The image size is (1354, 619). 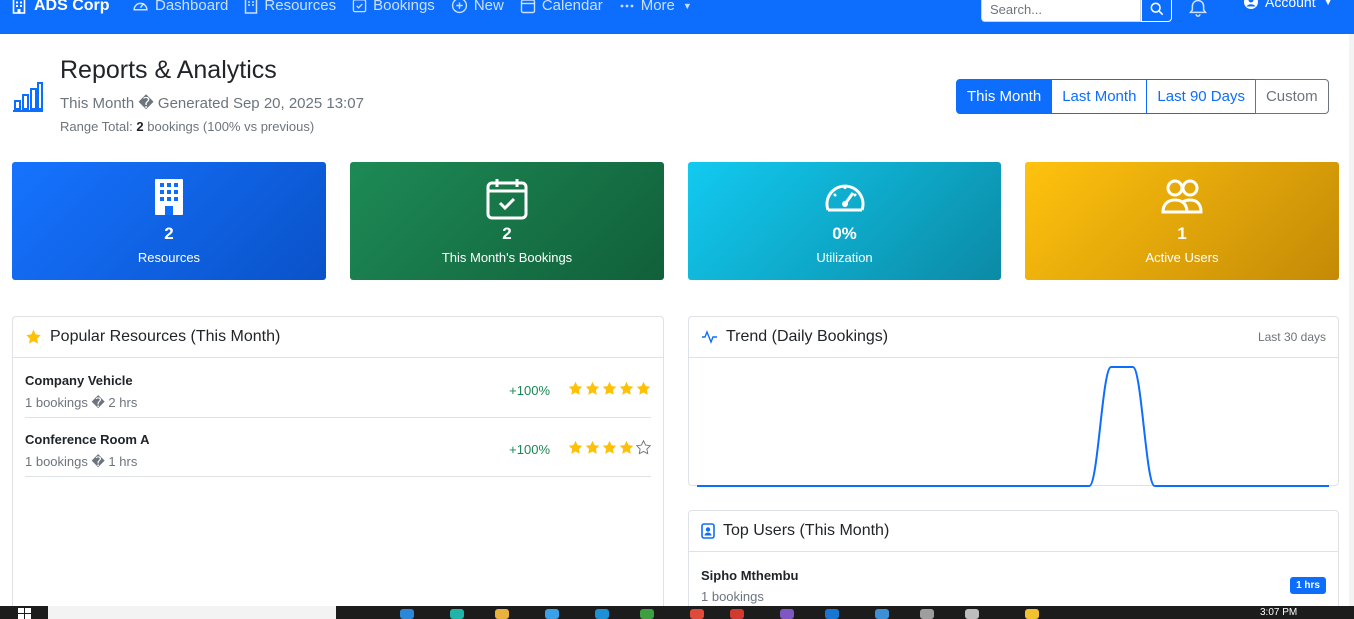 I want to click on popular-resources-title: Popular Resources (This Month), so click(x=165, y=336).